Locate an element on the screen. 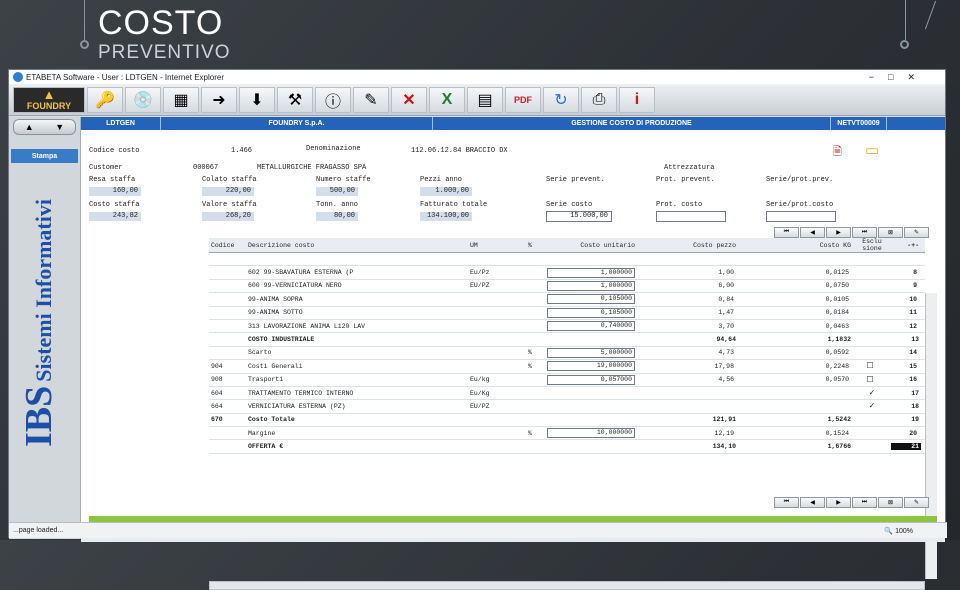 The image size is (960, 590). cell-descrizione: Scarto is located at coordinates (260, 353).